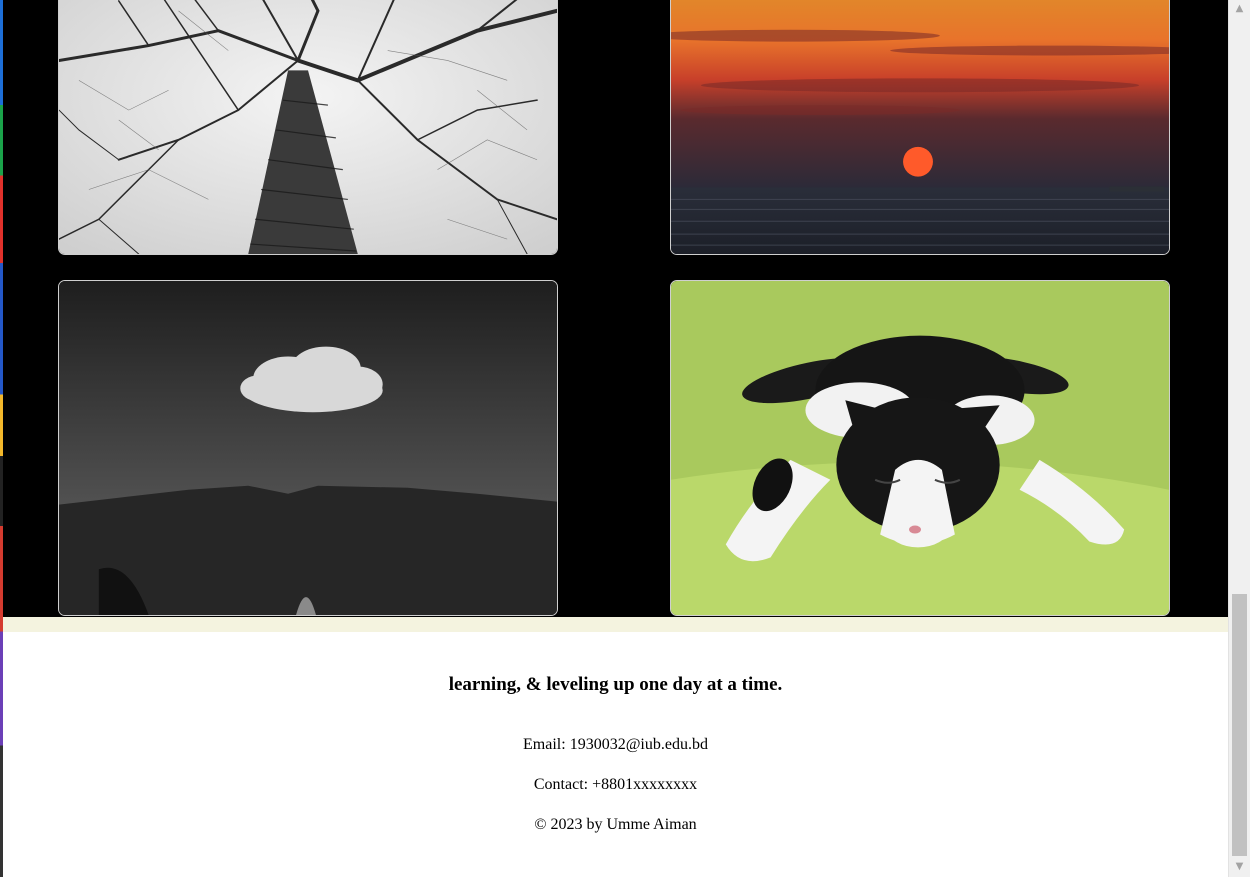 This screenshot has width=1250, height=877. I want to click on arrow-down-icon: ▼, so click(1239, 866).